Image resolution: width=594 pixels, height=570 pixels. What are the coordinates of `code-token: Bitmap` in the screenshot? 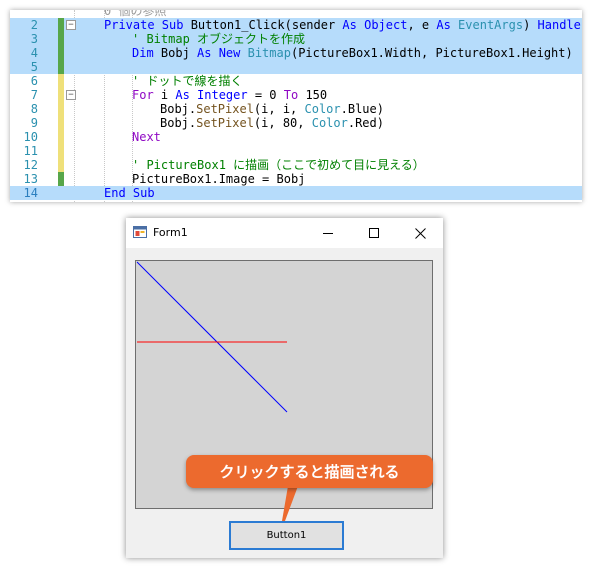 It's located at (269, 53).